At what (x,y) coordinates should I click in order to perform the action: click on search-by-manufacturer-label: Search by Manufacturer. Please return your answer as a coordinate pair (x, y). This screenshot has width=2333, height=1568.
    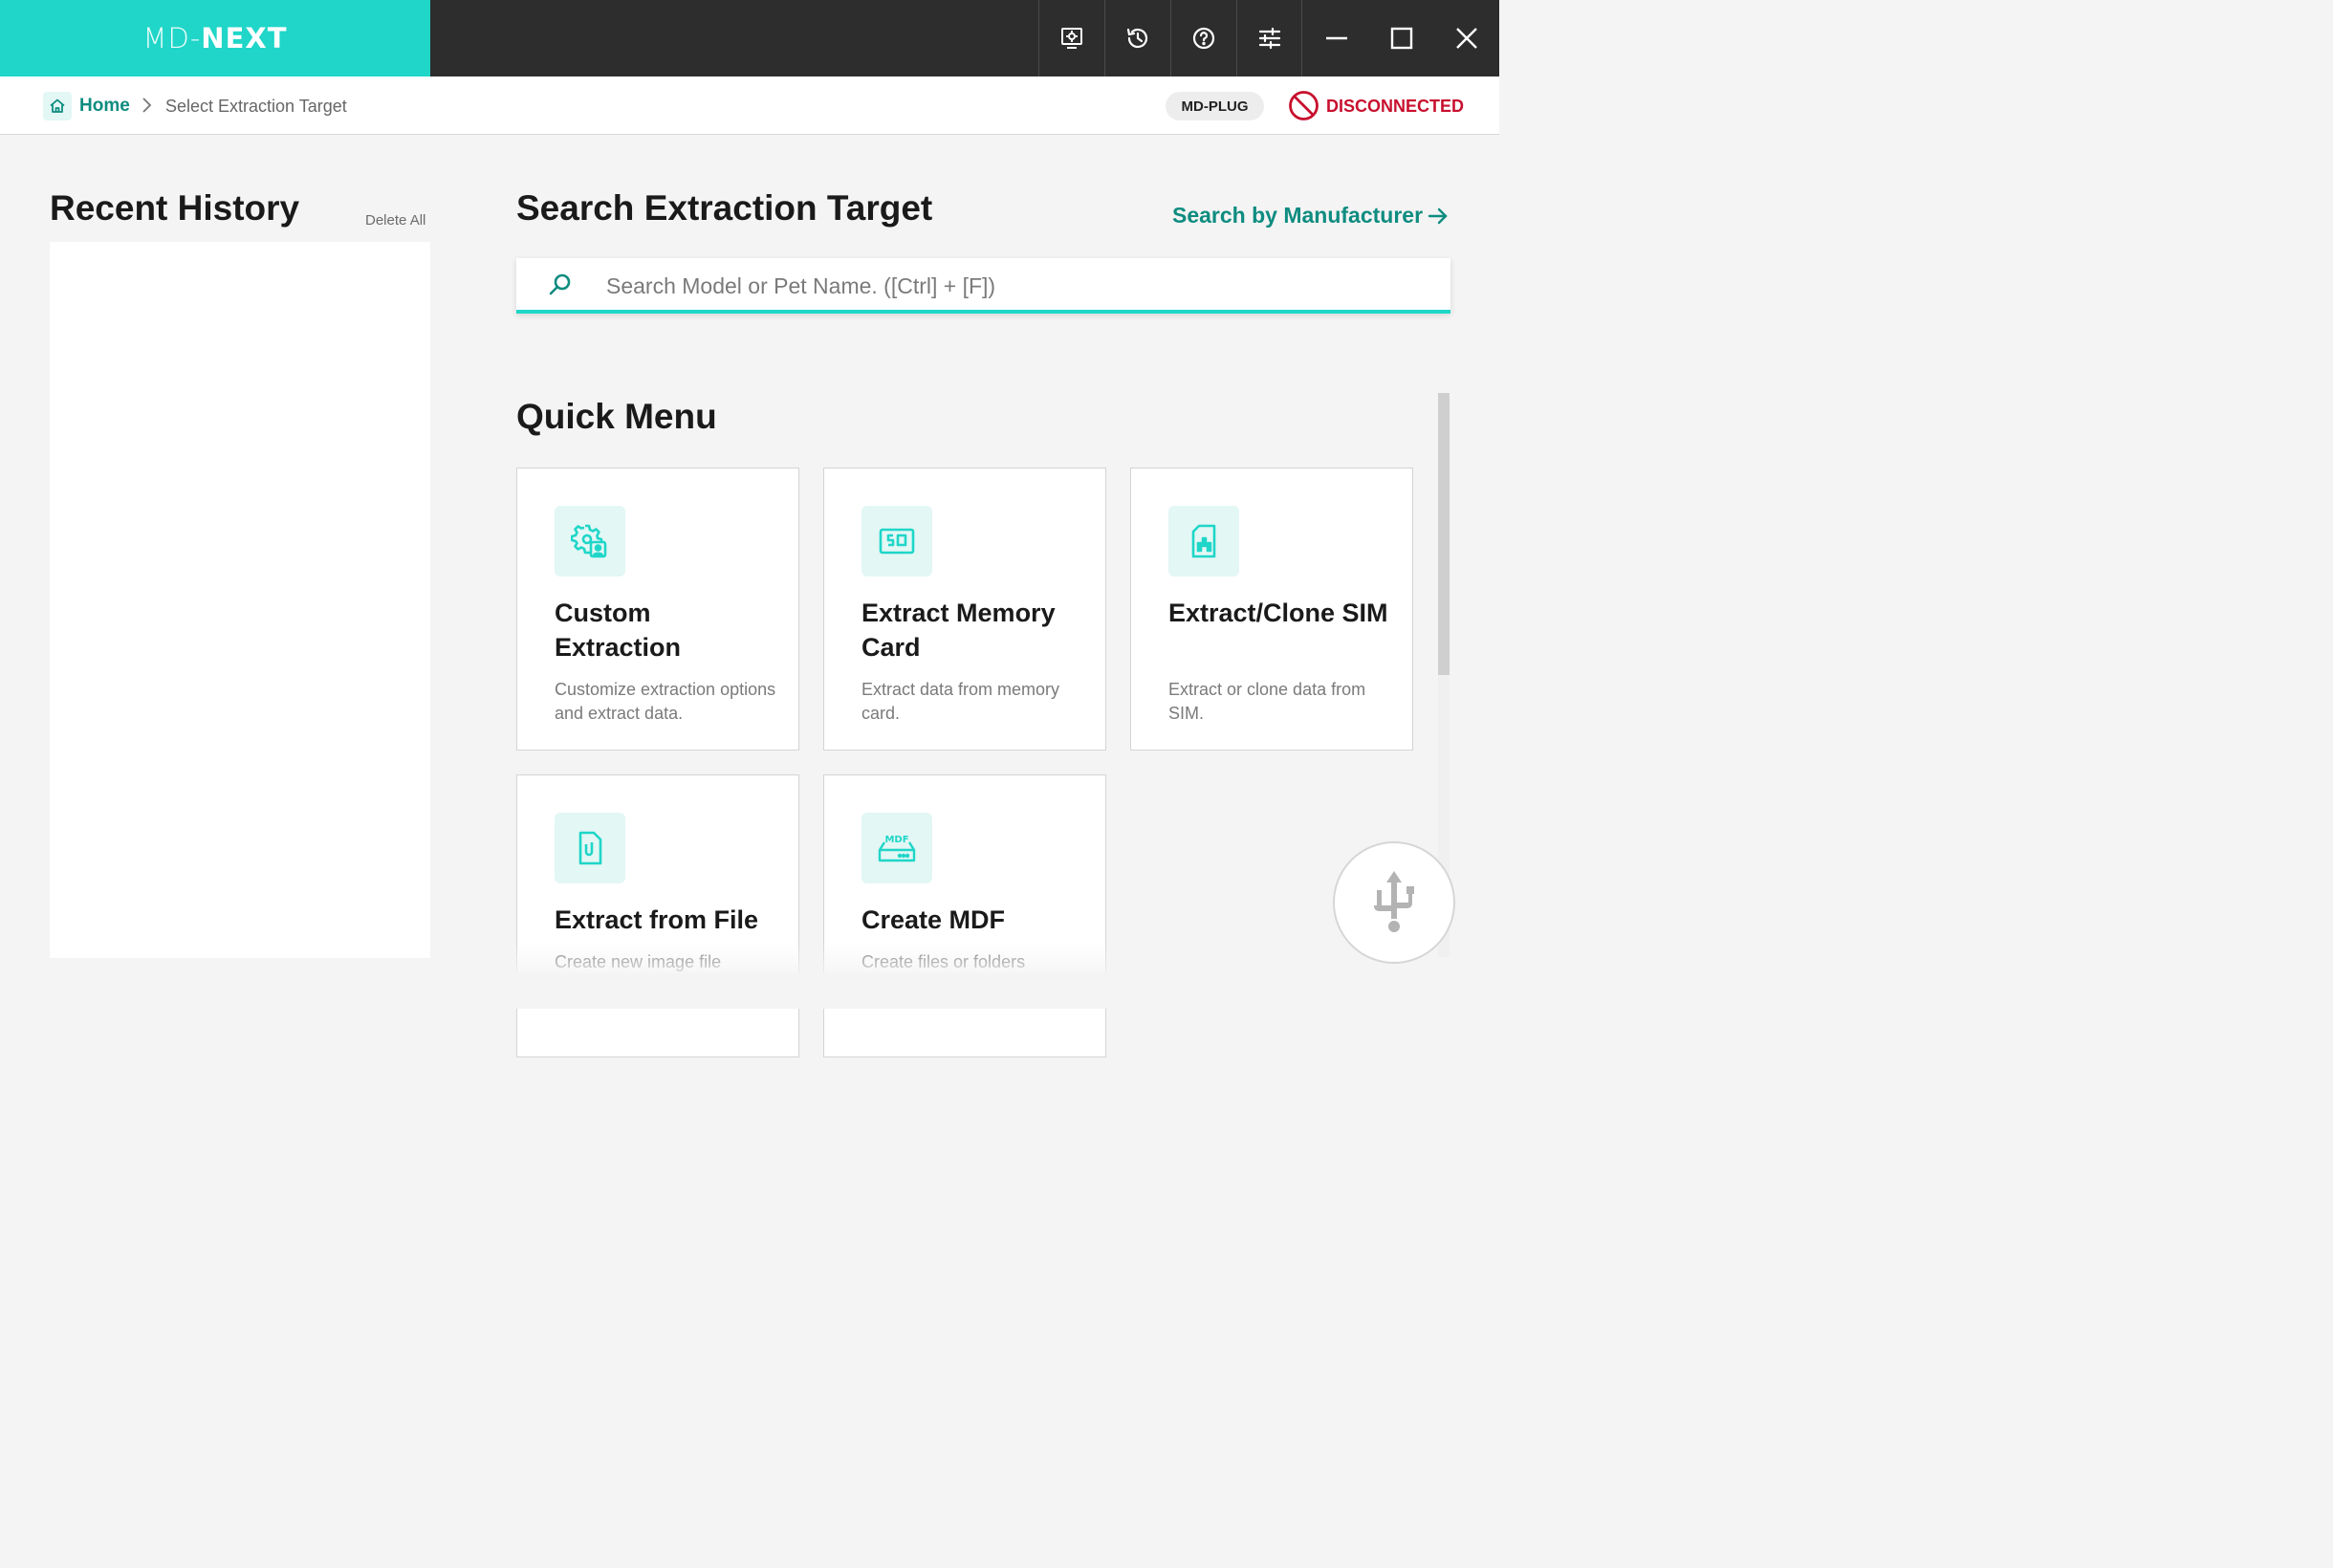
    Looking at the image, I should click on (1298, 215).